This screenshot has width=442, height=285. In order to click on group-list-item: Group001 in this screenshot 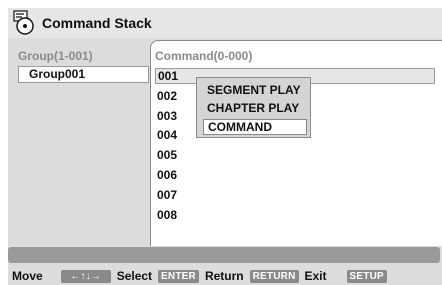, I will do `click(83, 74)`.